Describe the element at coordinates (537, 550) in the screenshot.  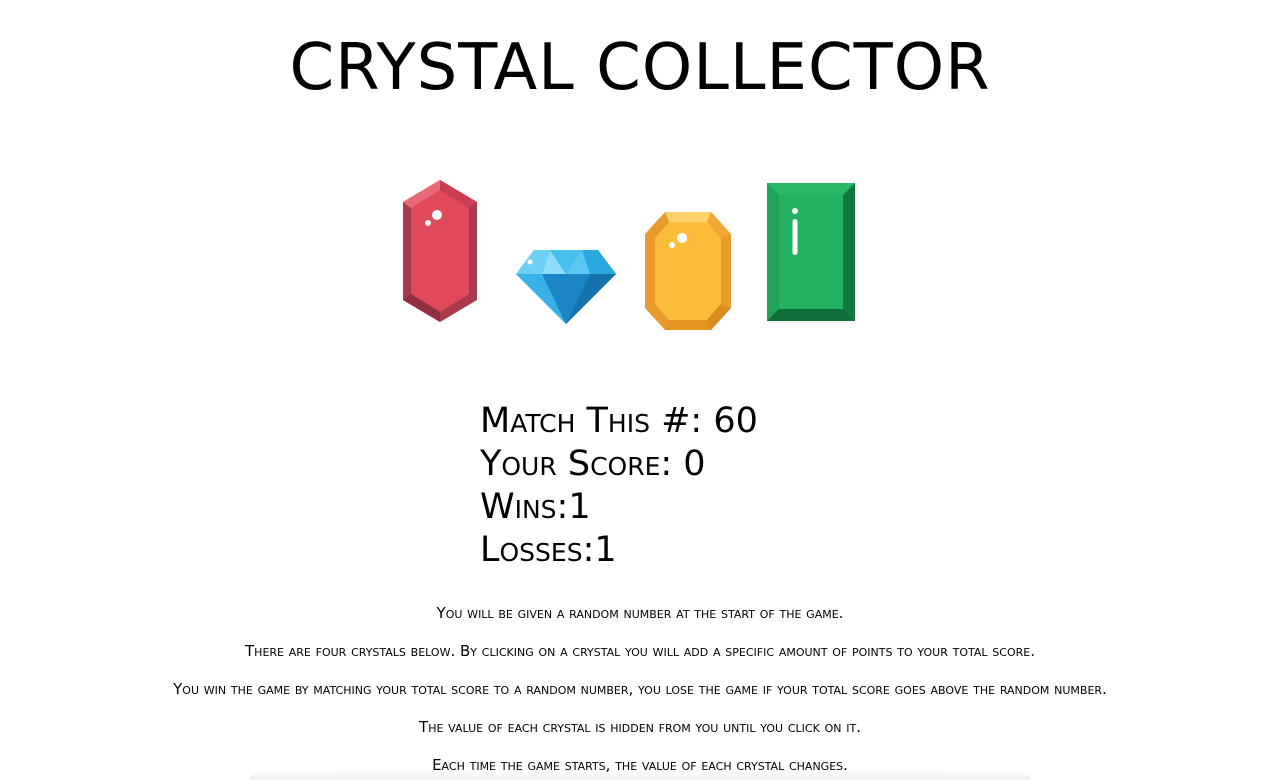
I see `losses-label: Losses:` at that location.